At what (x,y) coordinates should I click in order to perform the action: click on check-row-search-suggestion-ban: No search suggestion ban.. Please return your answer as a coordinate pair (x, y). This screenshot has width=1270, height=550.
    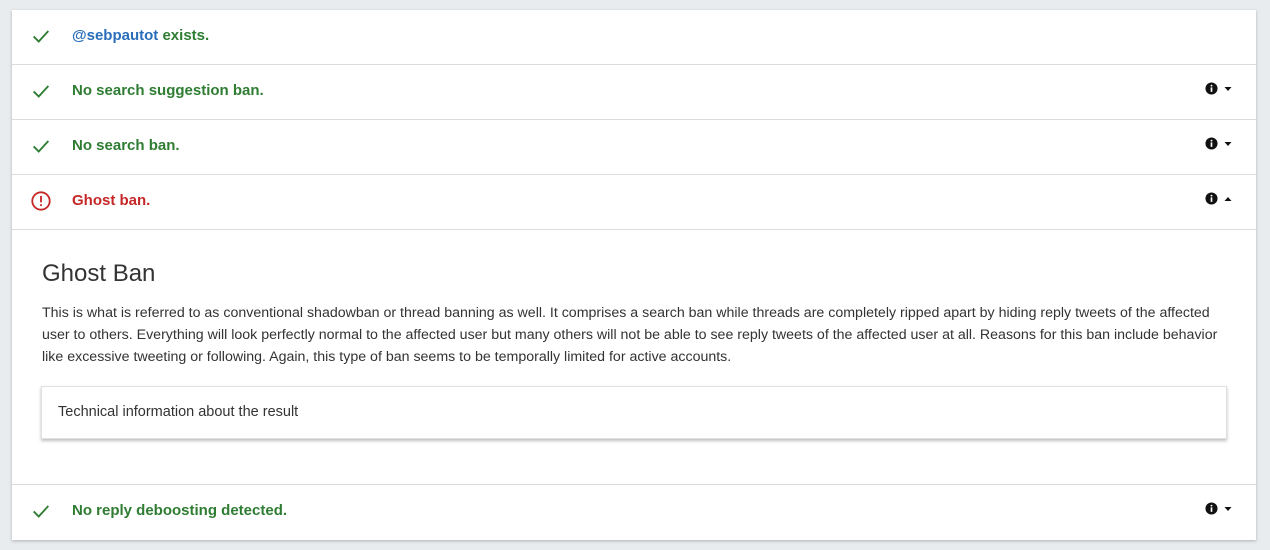
    Looking at the image, I should click on (634, 92).